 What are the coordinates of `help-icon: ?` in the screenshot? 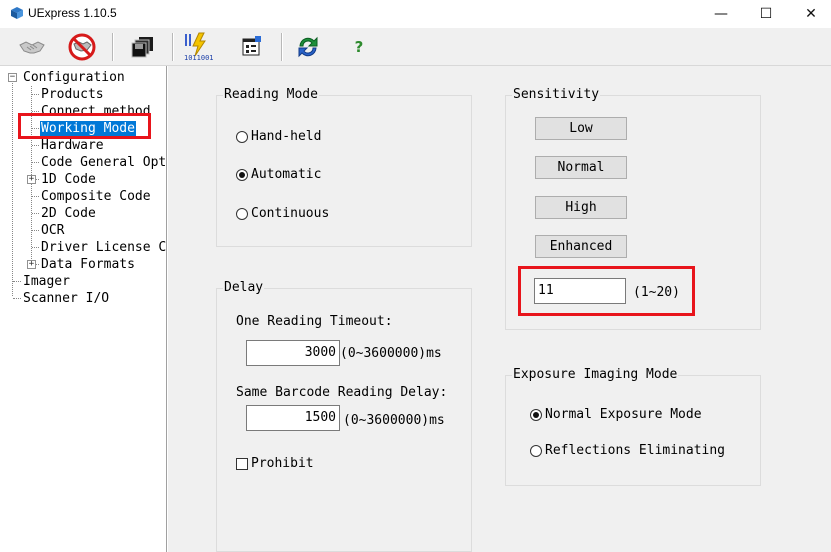 It's located at (359, 47).